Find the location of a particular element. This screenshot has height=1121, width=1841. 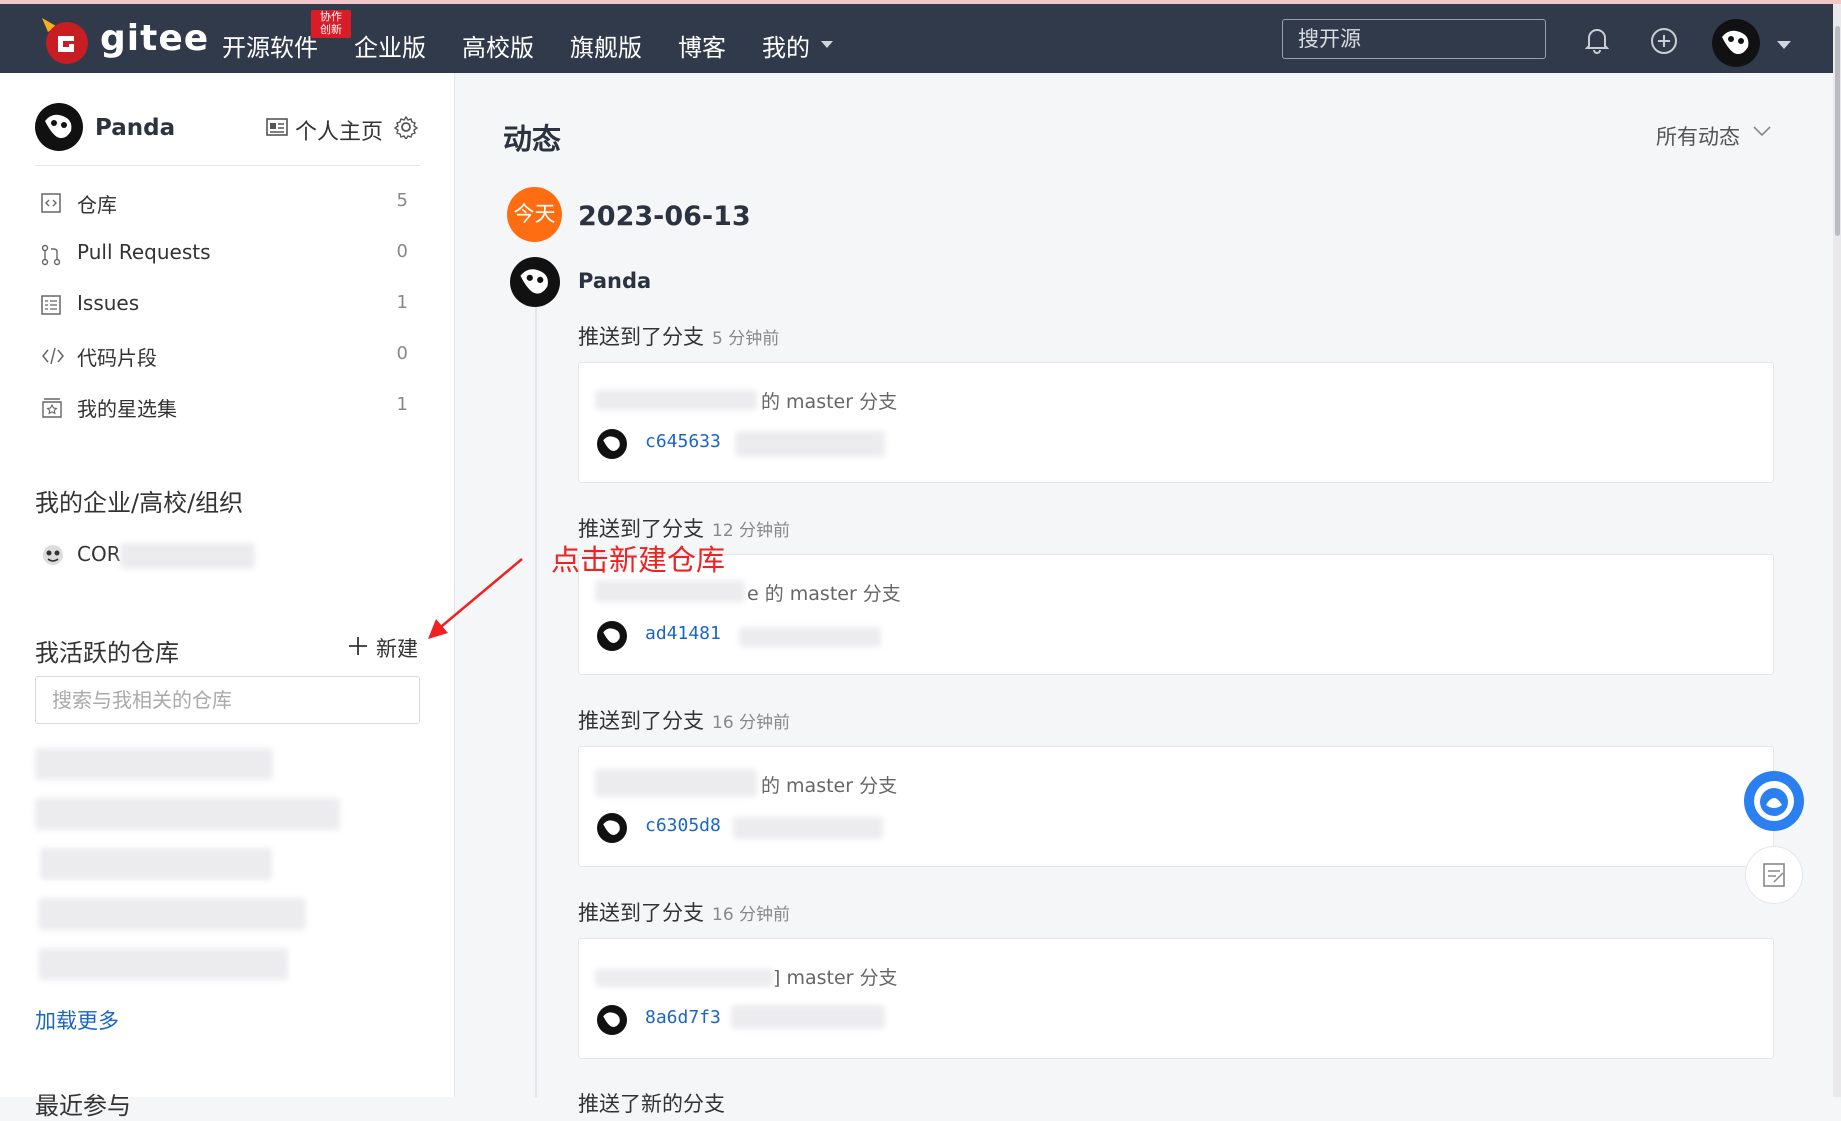

blurred-org-name is located at coordinates (187, 556).